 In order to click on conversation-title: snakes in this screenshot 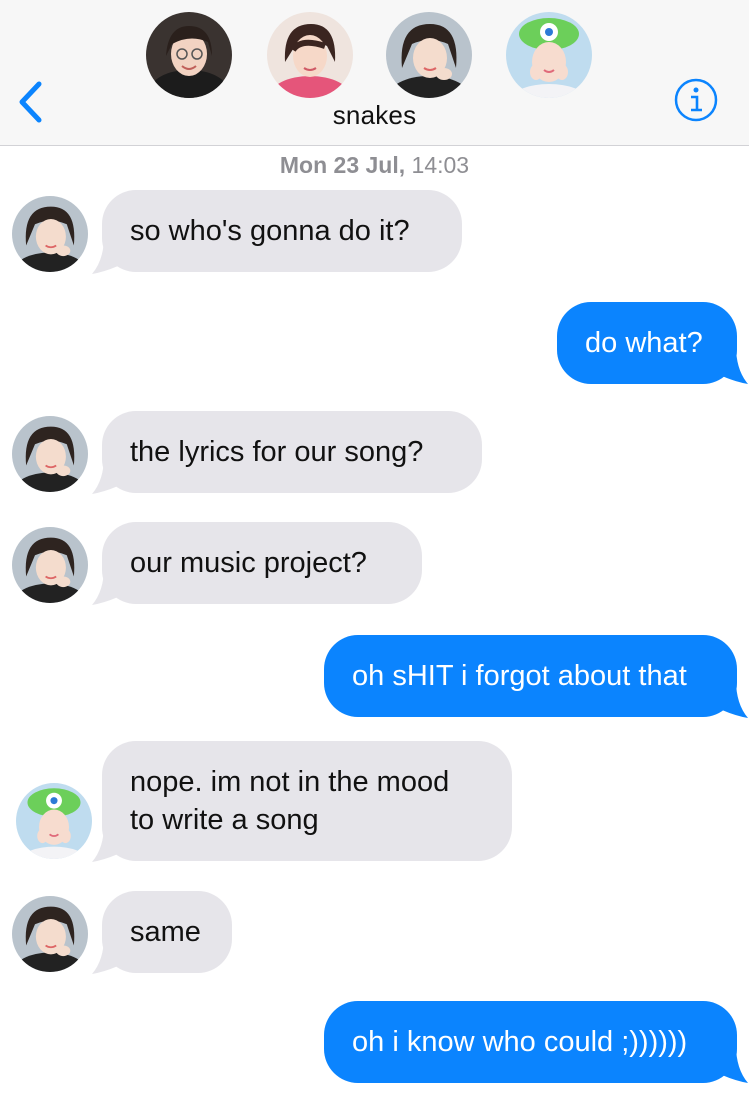, I will do `click(374, 115)`.